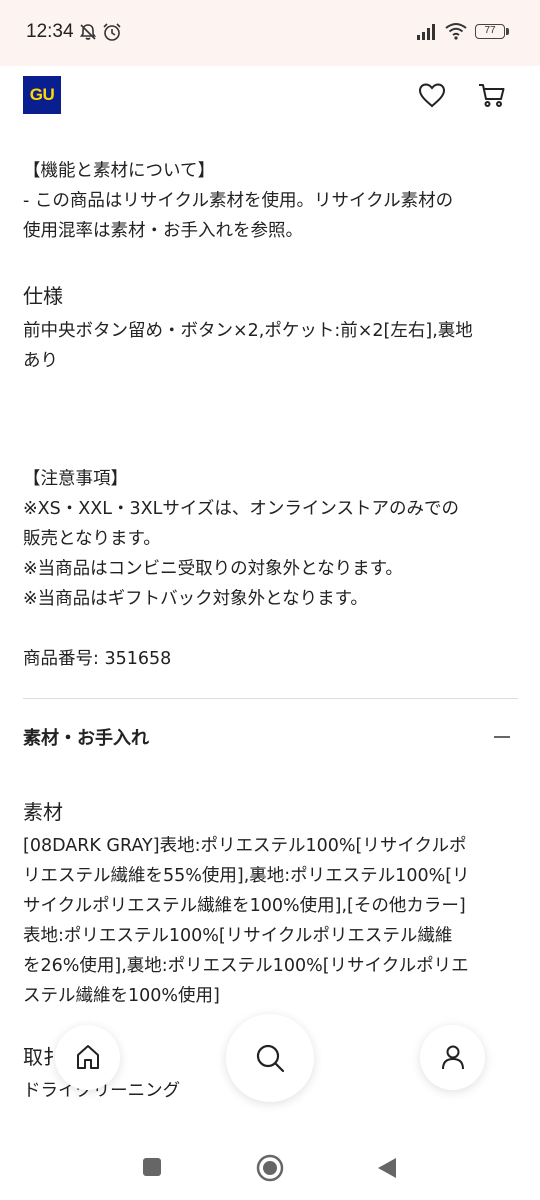 The image size is (540, 1200). I want to click on function-material-text-2: 使用混率は素材・お手入れを参照。, so click(163, 231).